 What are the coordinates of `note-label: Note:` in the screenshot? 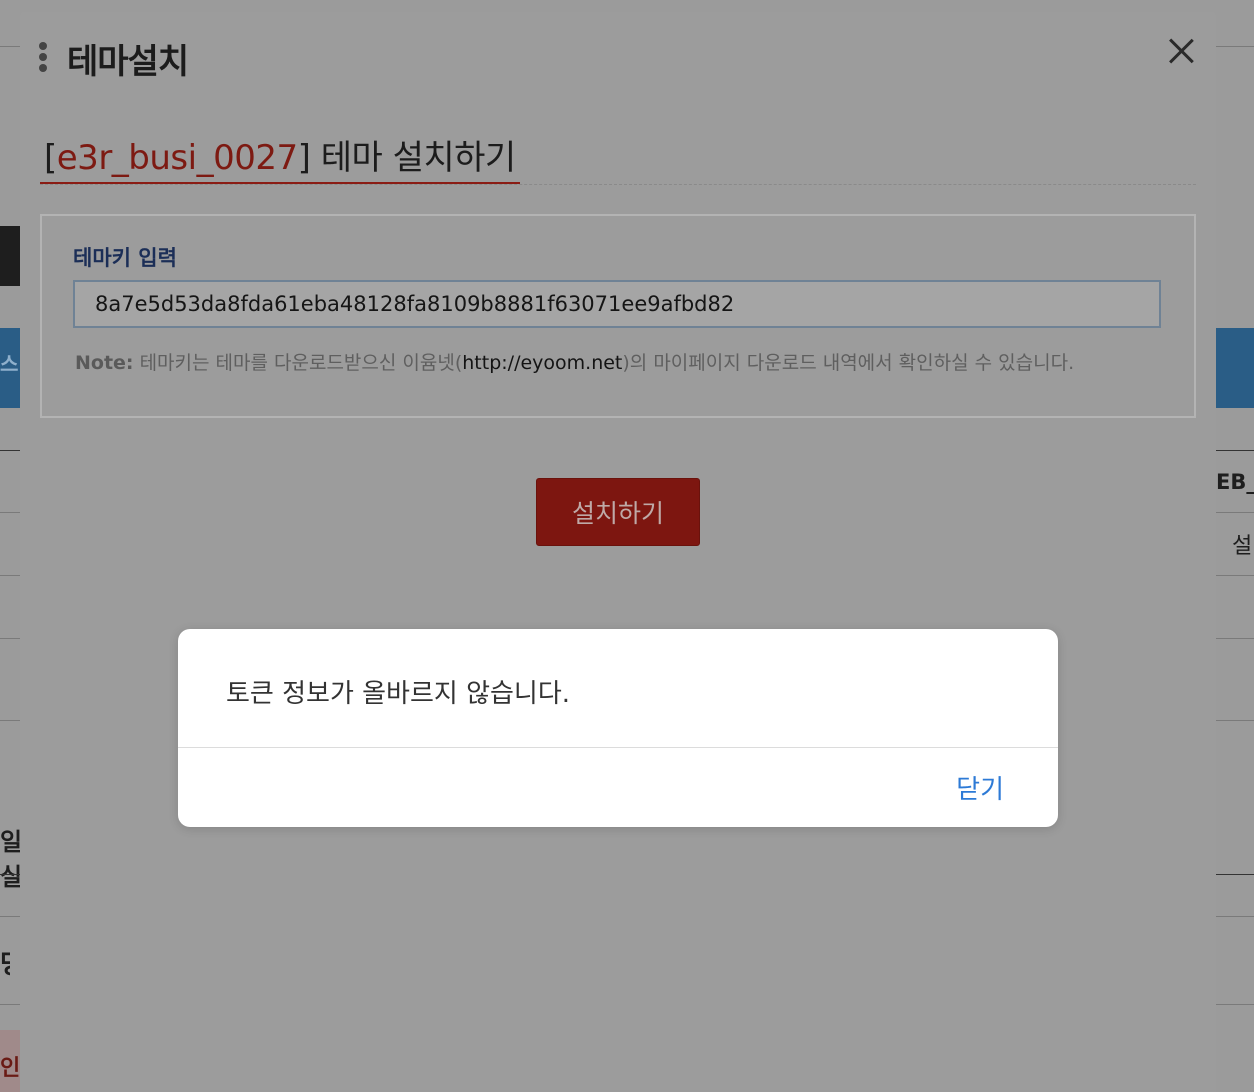 It's located at (104, 363).